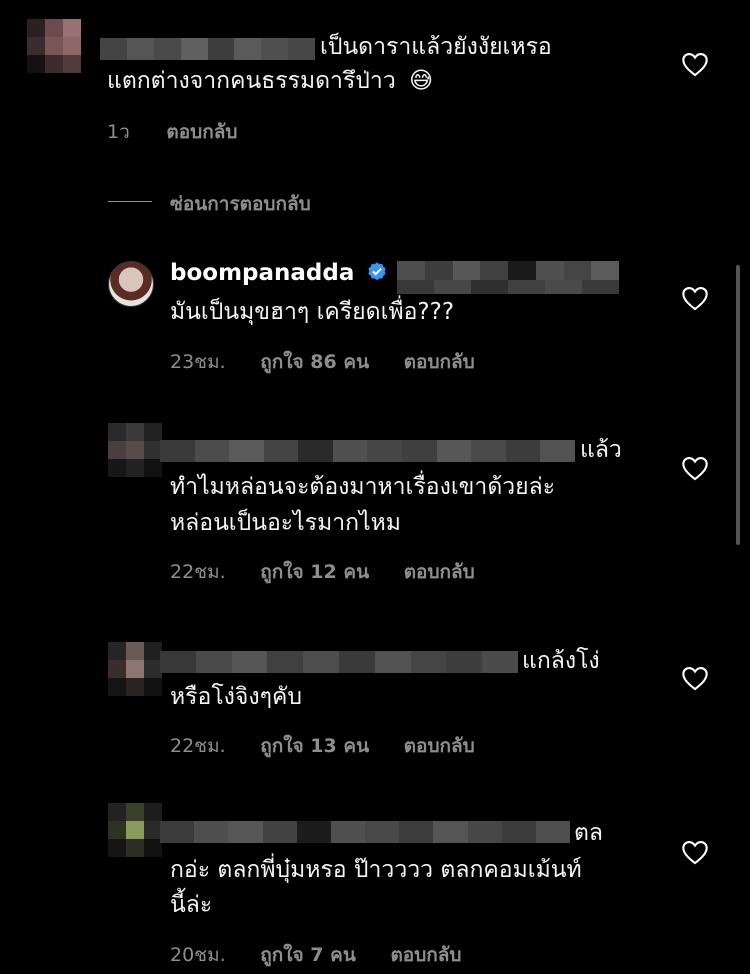 The width and height of the screenshot is (750, 974). Describe the element at coordinates (308, 955) in the screenshot. I see `likes-count-button: ถูกใจ 7 คน` at that location.